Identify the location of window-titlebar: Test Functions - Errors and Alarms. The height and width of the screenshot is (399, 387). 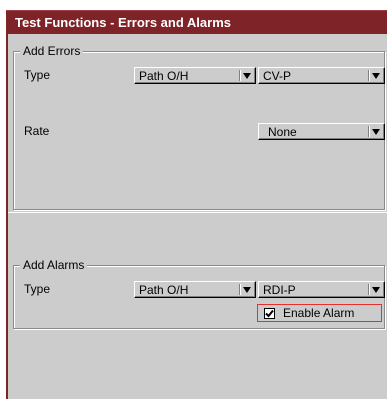
(196, 22).